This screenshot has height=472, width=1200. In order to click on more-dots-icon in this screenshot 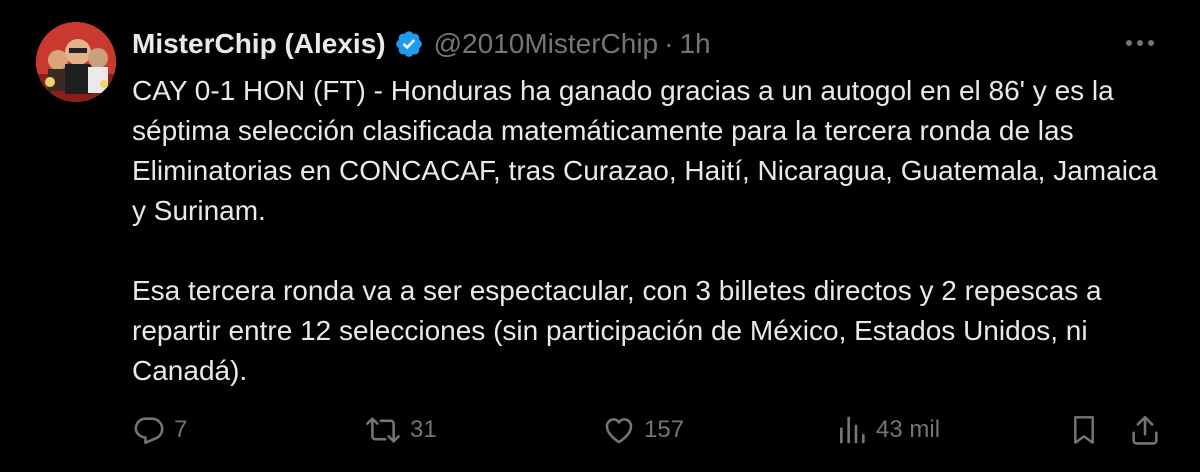, I will do `click(1140, 43)`.